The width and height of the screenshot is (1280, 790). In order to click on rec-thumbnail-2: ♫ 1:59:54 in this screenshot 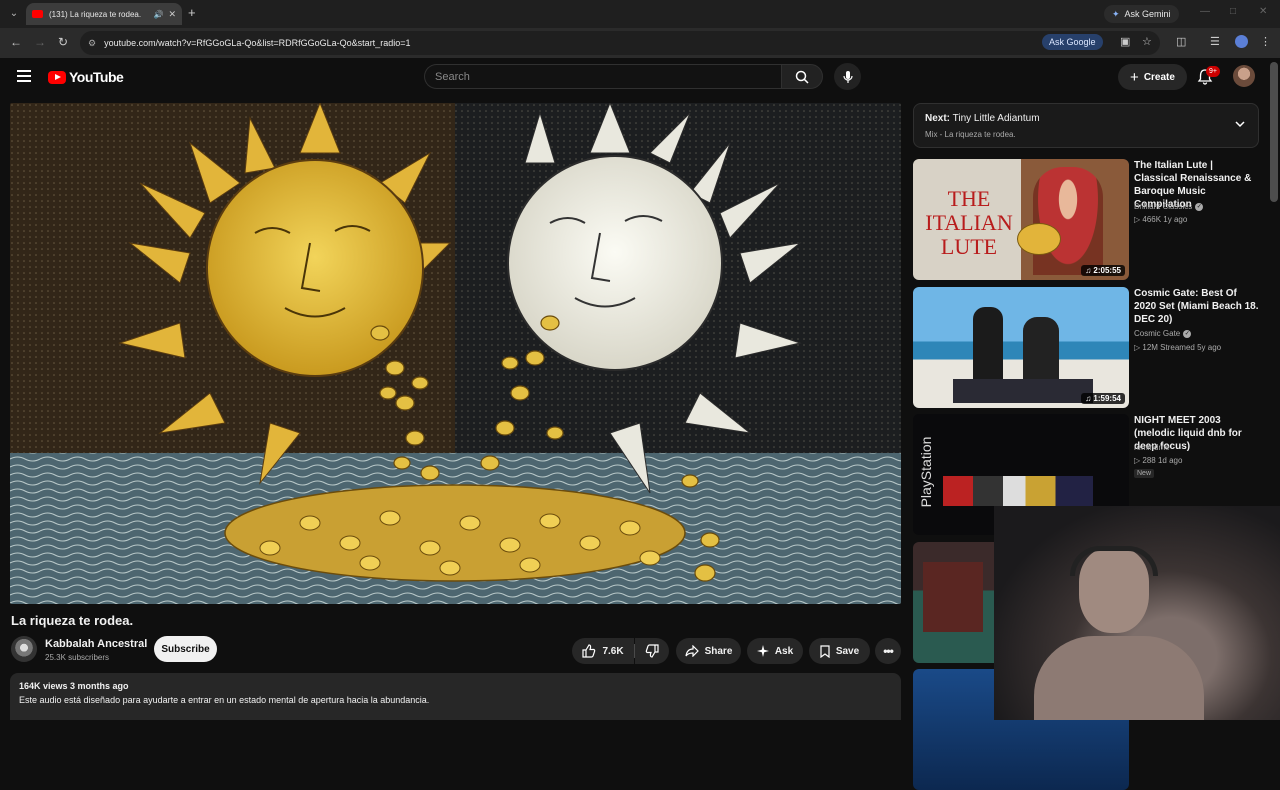, I will do `click(1021, 347)`.